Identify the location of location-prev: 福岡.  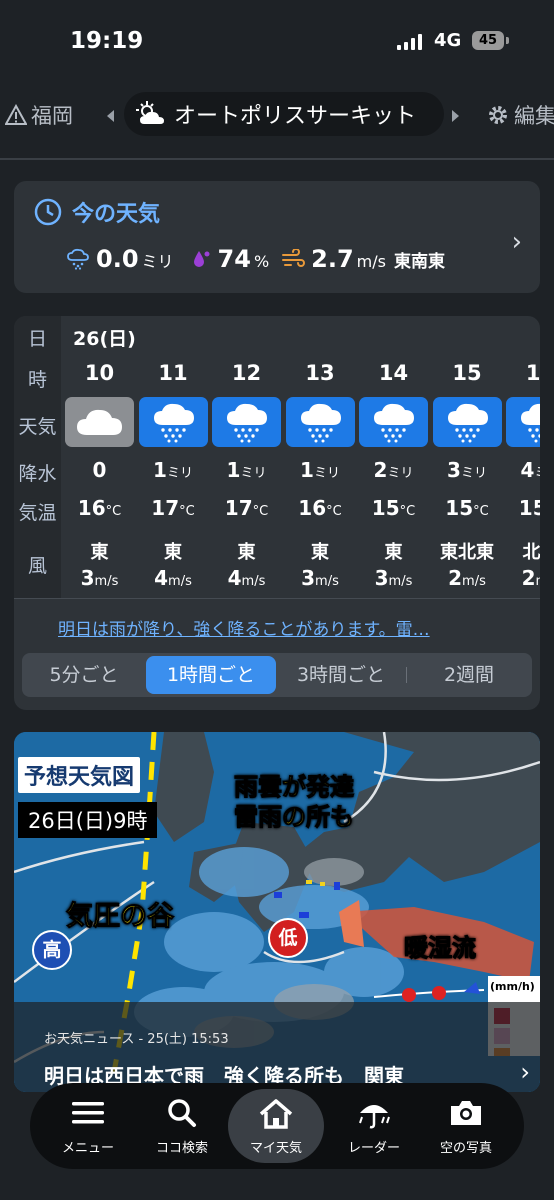
(39, 115).